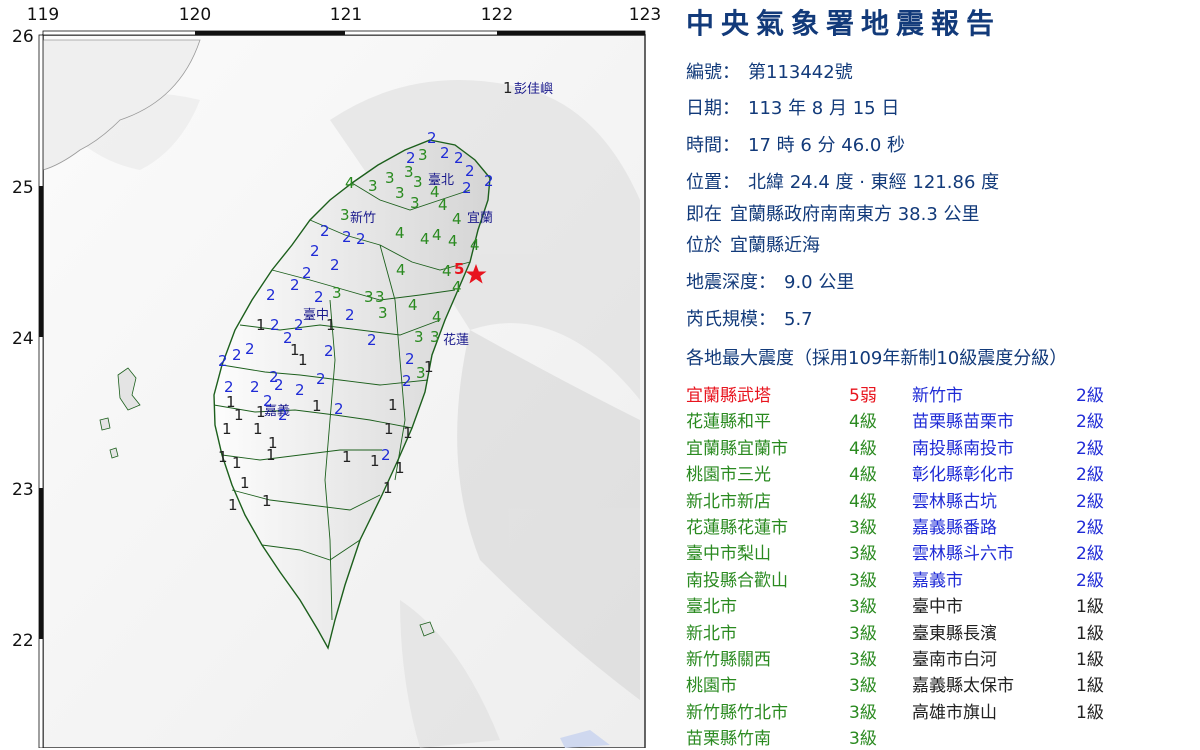 The image size is (1200, 750). What do you see at coordinates (480, 218) in the screenshot?
I see `place-yilan: 宜蘭` at bounding box center [480, 218].